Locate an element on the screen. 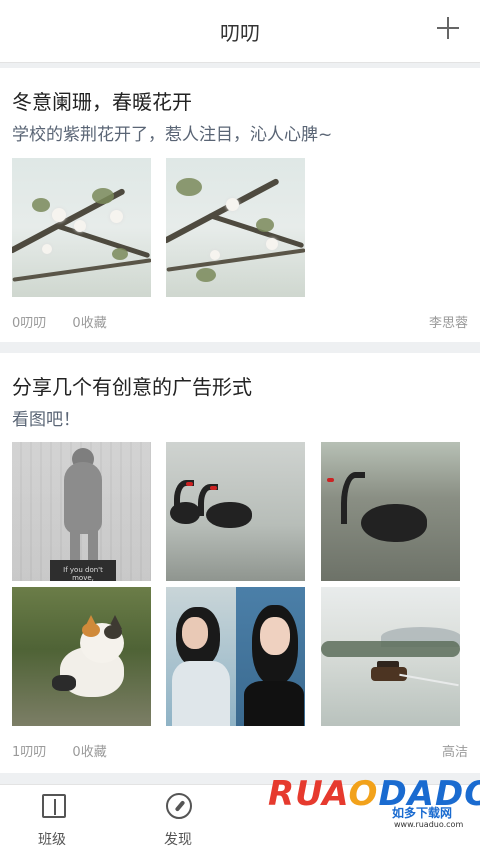 Image resolution: width=480 pixels, height=854 pixels. watermark-logo: RUAODADO 如多下载网 www.ruaduo.com is located at coordinates (371, 811).